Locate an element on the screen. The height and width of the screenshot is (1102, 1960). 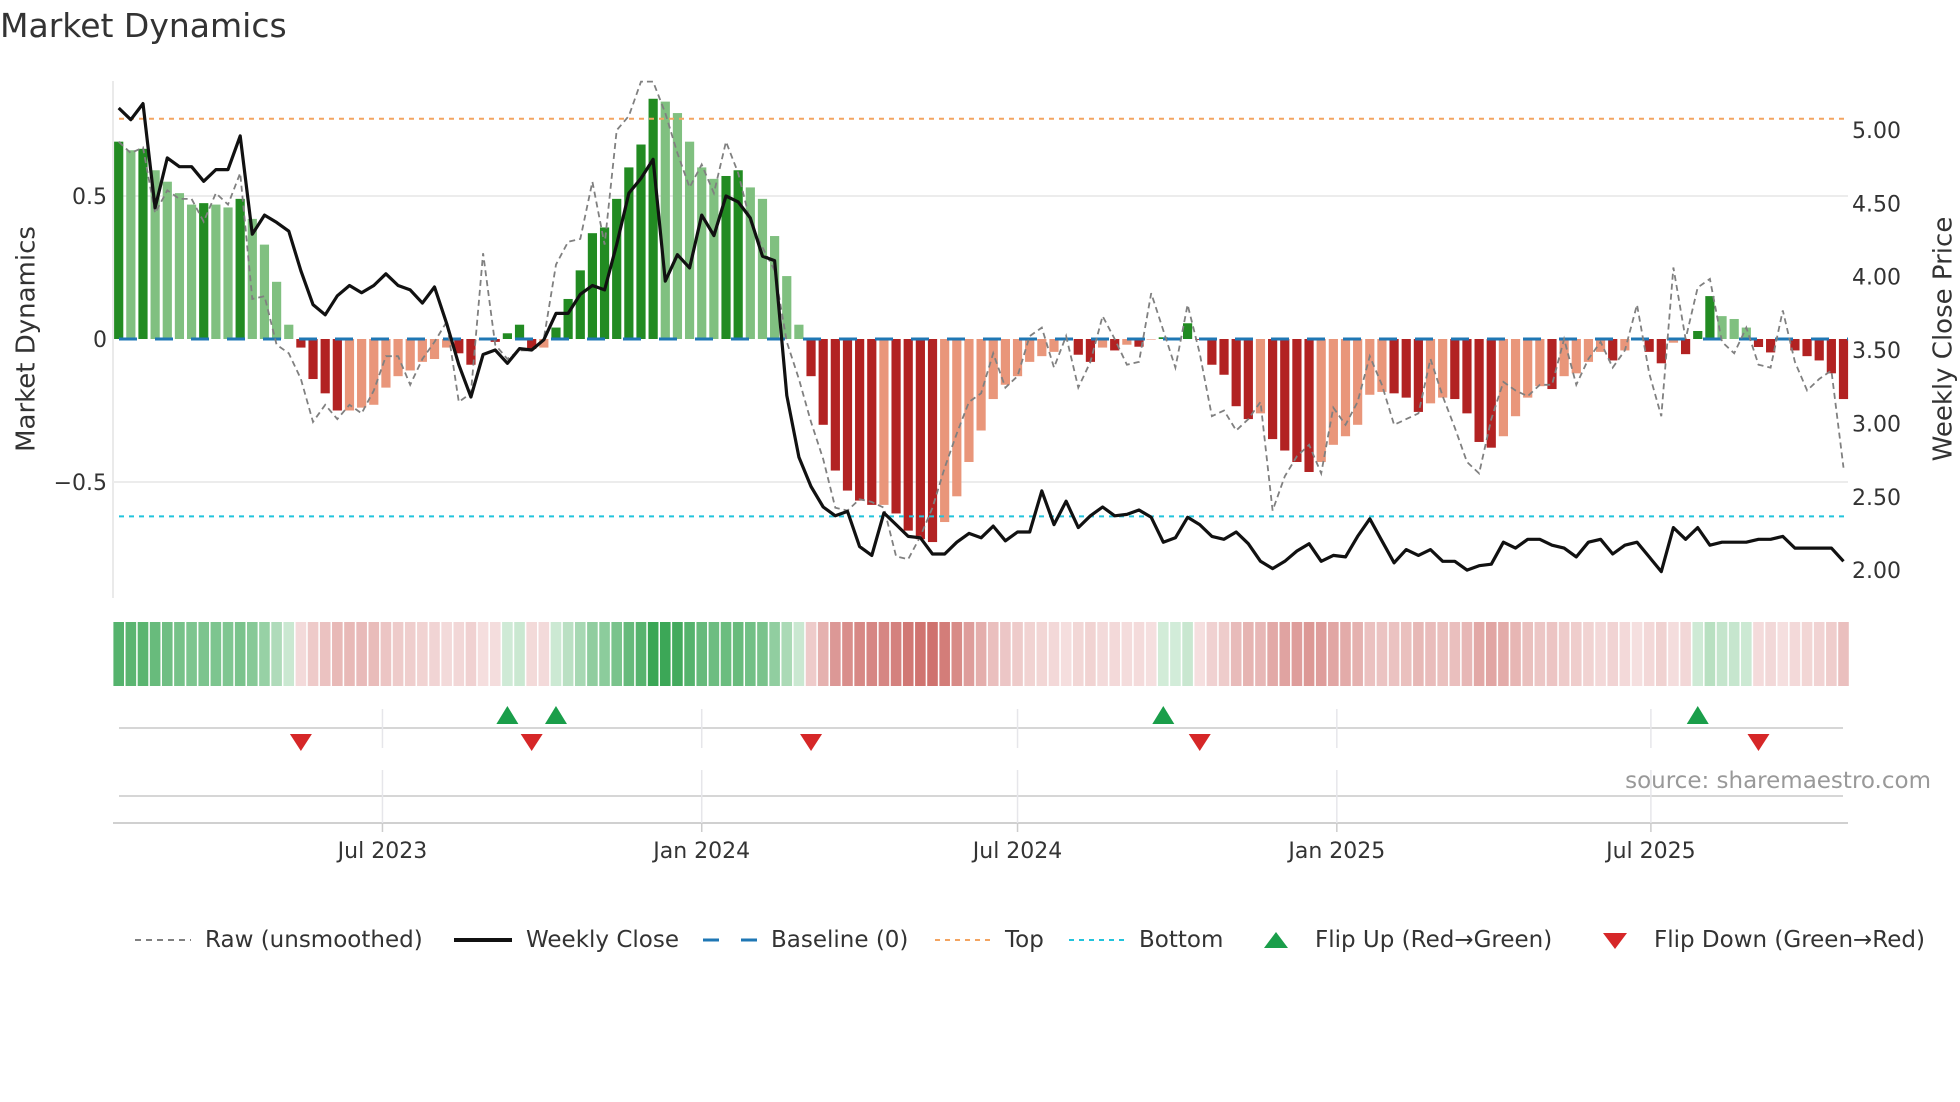
legend-label: Flip Down (Green→Red) is located at coordinates (1789, 940).